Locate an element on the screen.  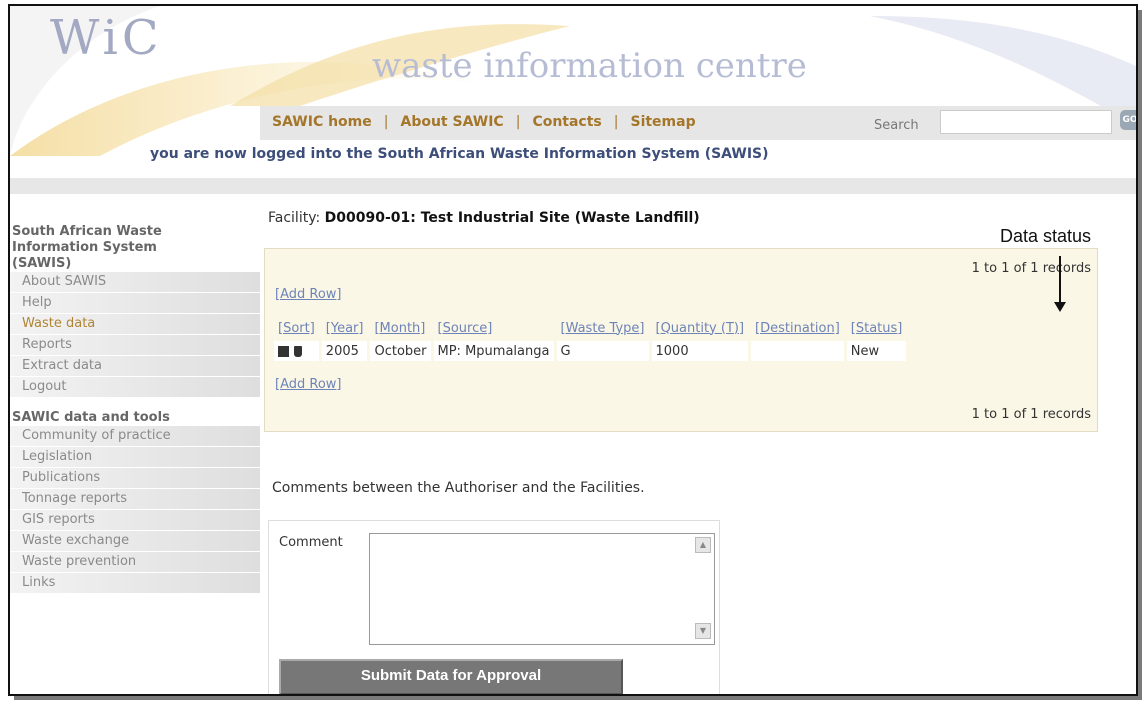
column-header-quantity: [Quantity (T)] is located at coordinates (700, 328).